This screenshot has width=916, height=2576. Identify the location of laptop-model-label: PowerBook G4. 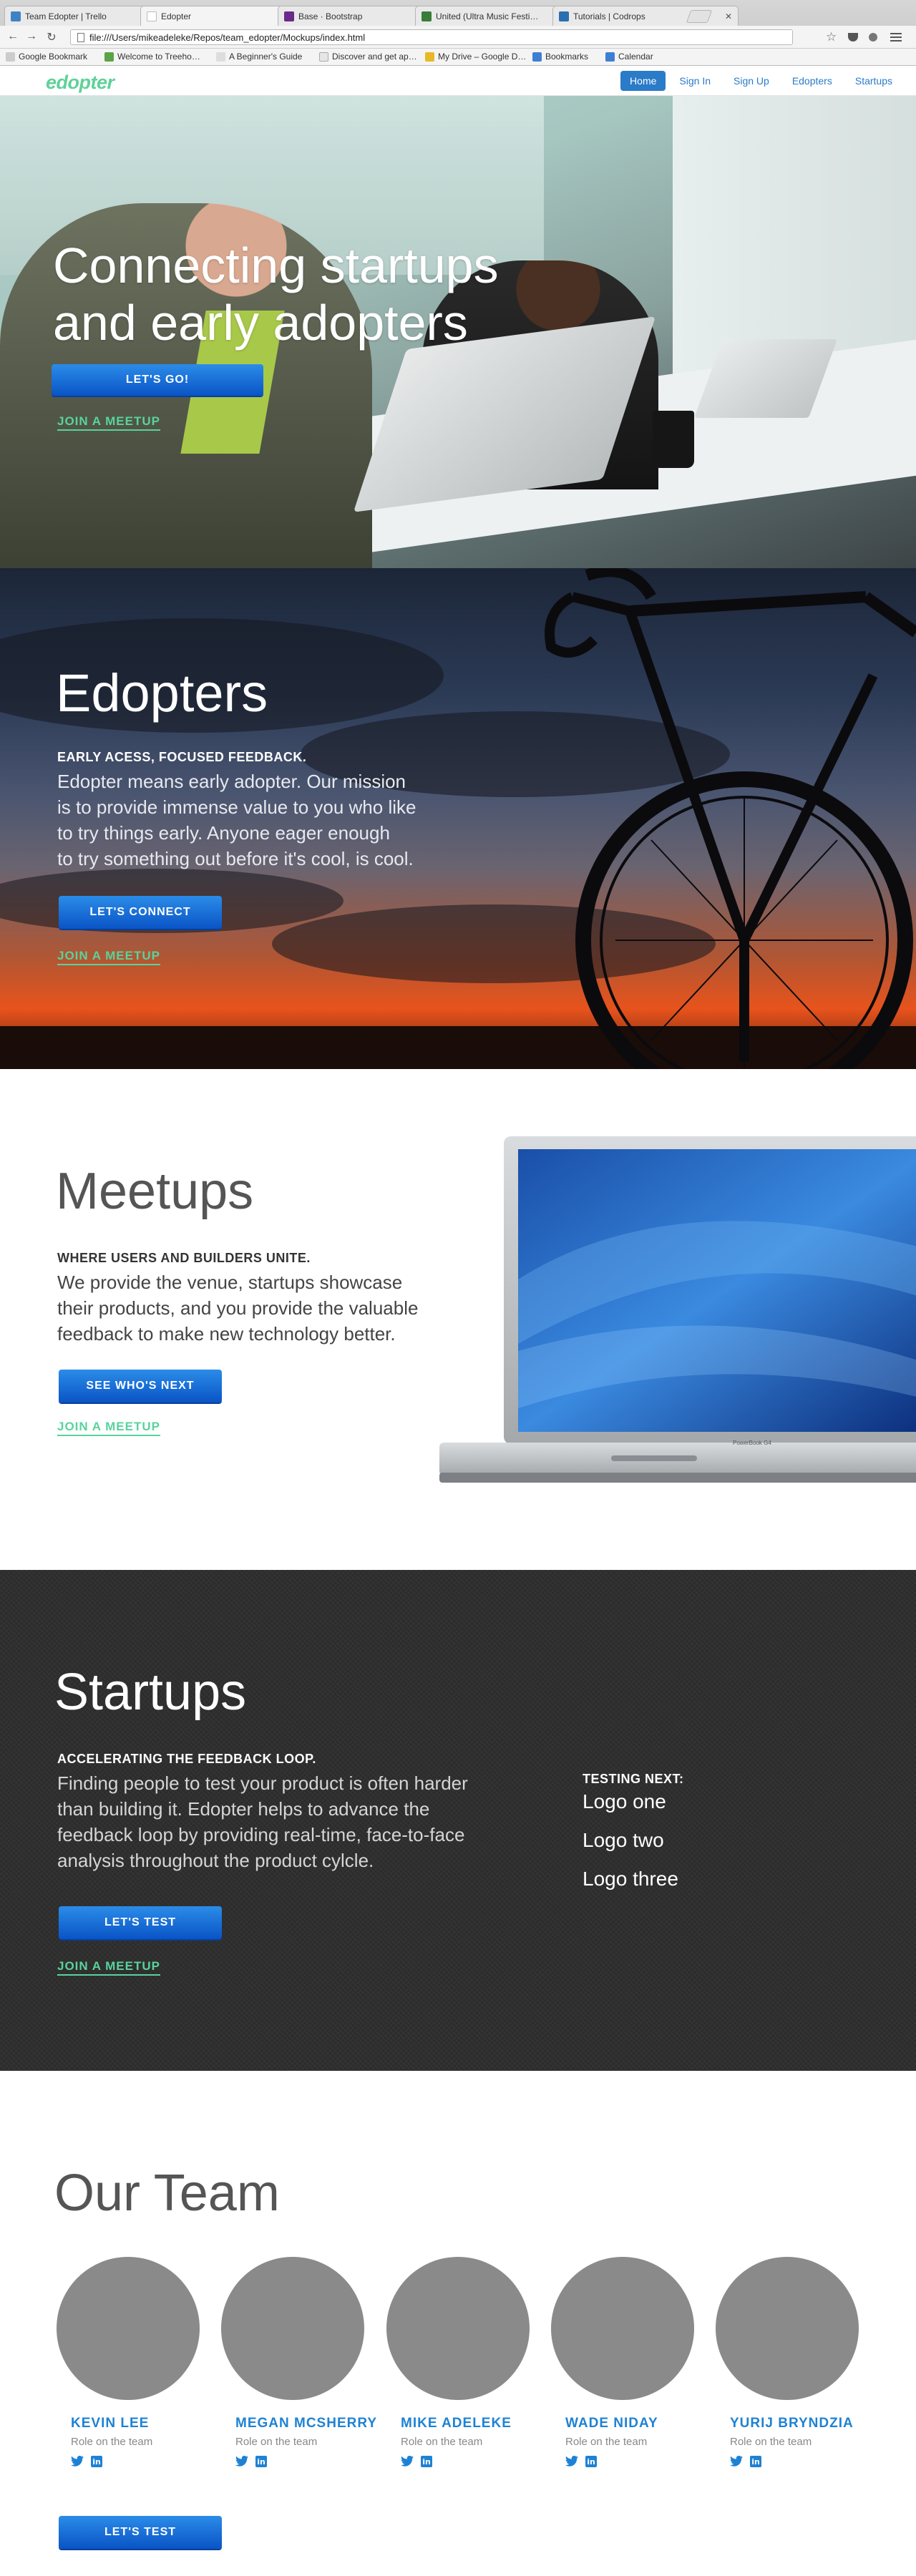
(752, 1443).